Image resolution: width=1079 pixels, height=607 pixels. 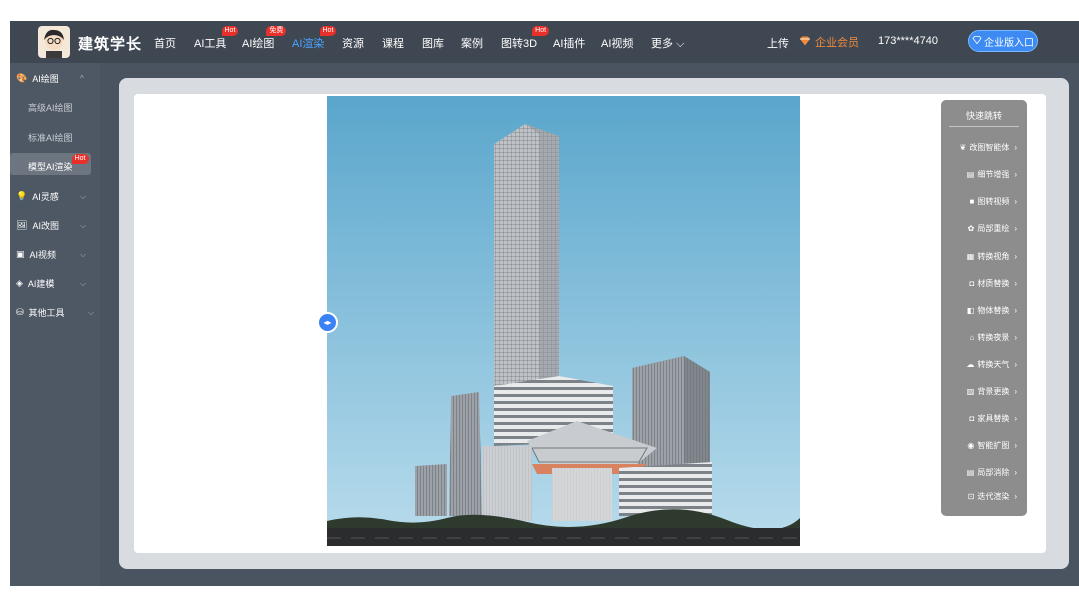 What do you see at coordinates (970, 256) in the screenshot?
I see `view-icon: ▦` at bounding box center [970, 256].